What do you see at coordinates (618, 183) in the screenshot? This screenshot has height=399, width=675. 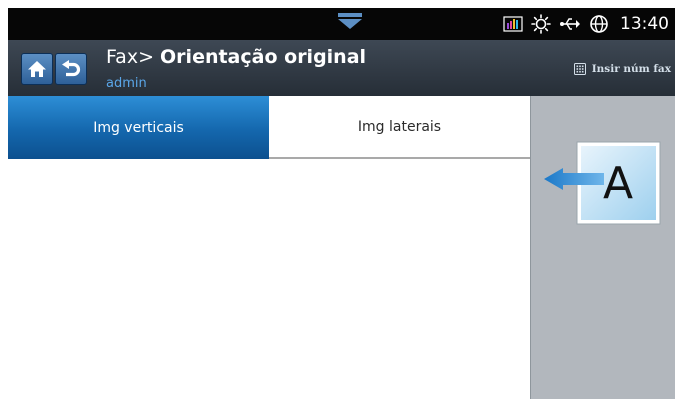 I see `page-letter: A` at bounding box center [618, 183].